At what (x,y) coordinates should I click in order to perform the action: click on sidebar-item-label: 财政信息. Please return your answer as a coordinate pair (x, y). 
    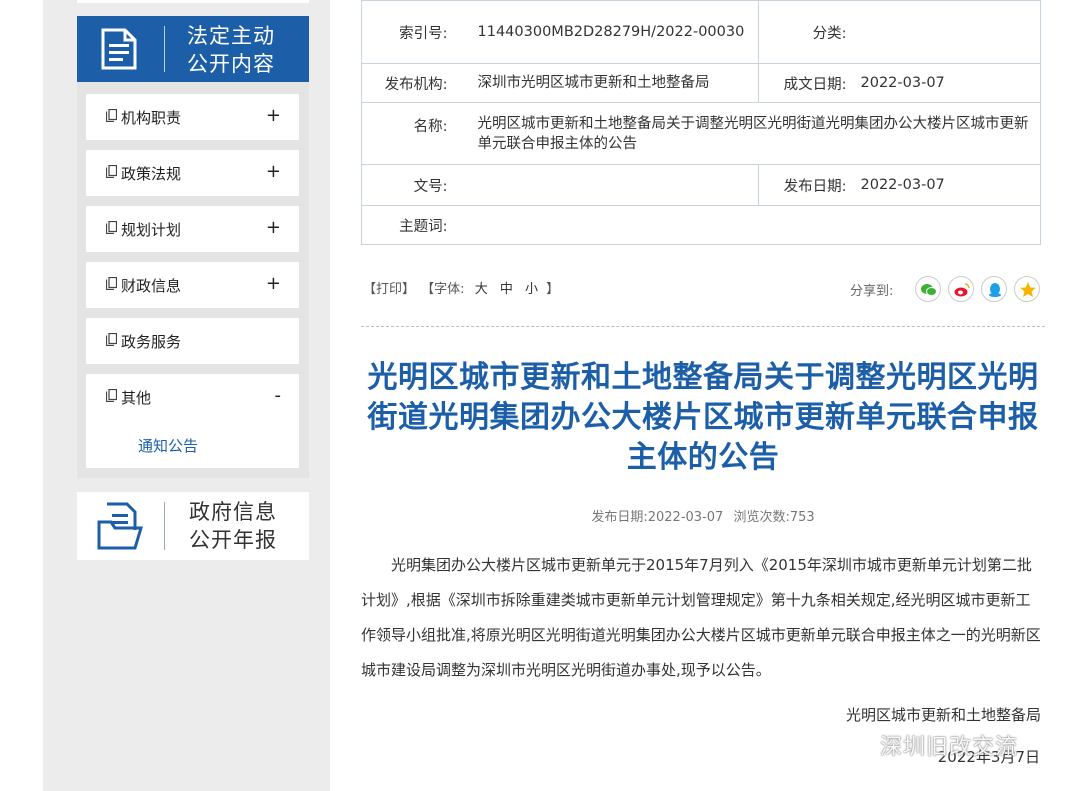
    Looking at the image, I should click on (151, 286).